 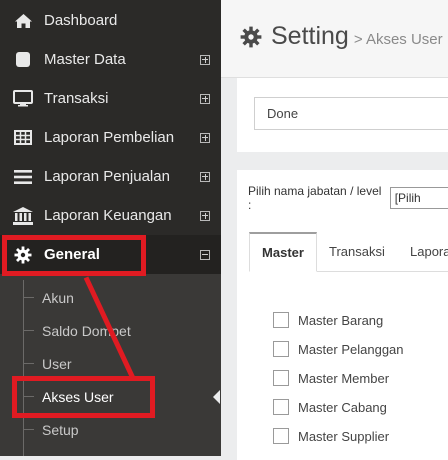 I want to click on level-select: [Pilih, so click(x=418, y=198).